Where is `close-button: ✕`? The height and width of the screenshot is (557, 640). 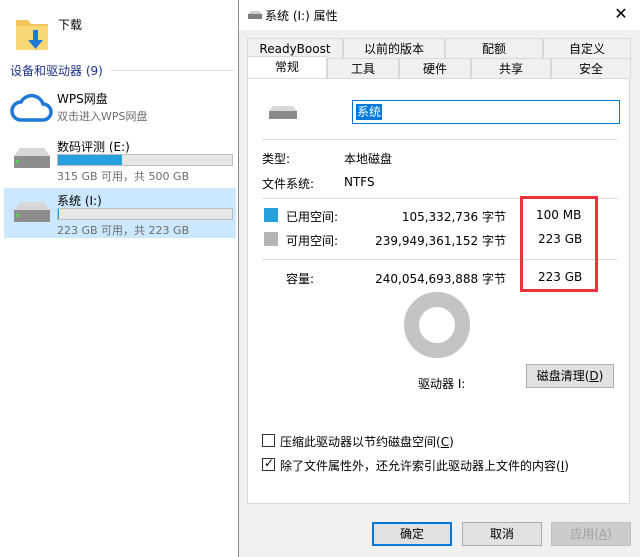
close-button: ✕ is located at coordinates (621, 14).